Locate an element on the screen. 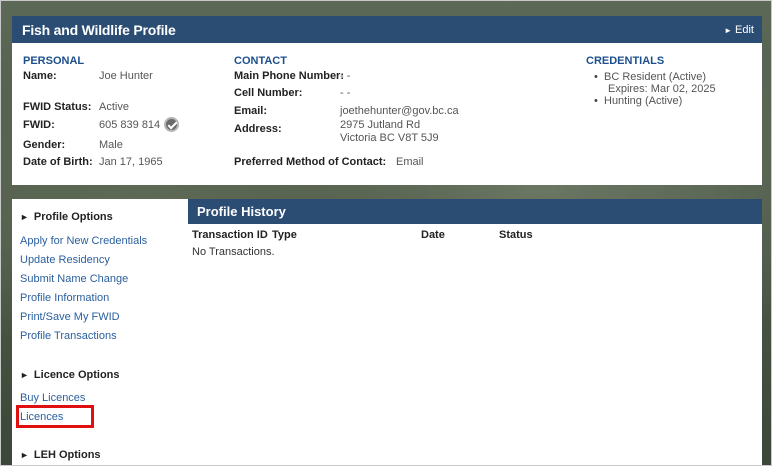  profile-history-header: Profile History is located at coordinates (475, 211).